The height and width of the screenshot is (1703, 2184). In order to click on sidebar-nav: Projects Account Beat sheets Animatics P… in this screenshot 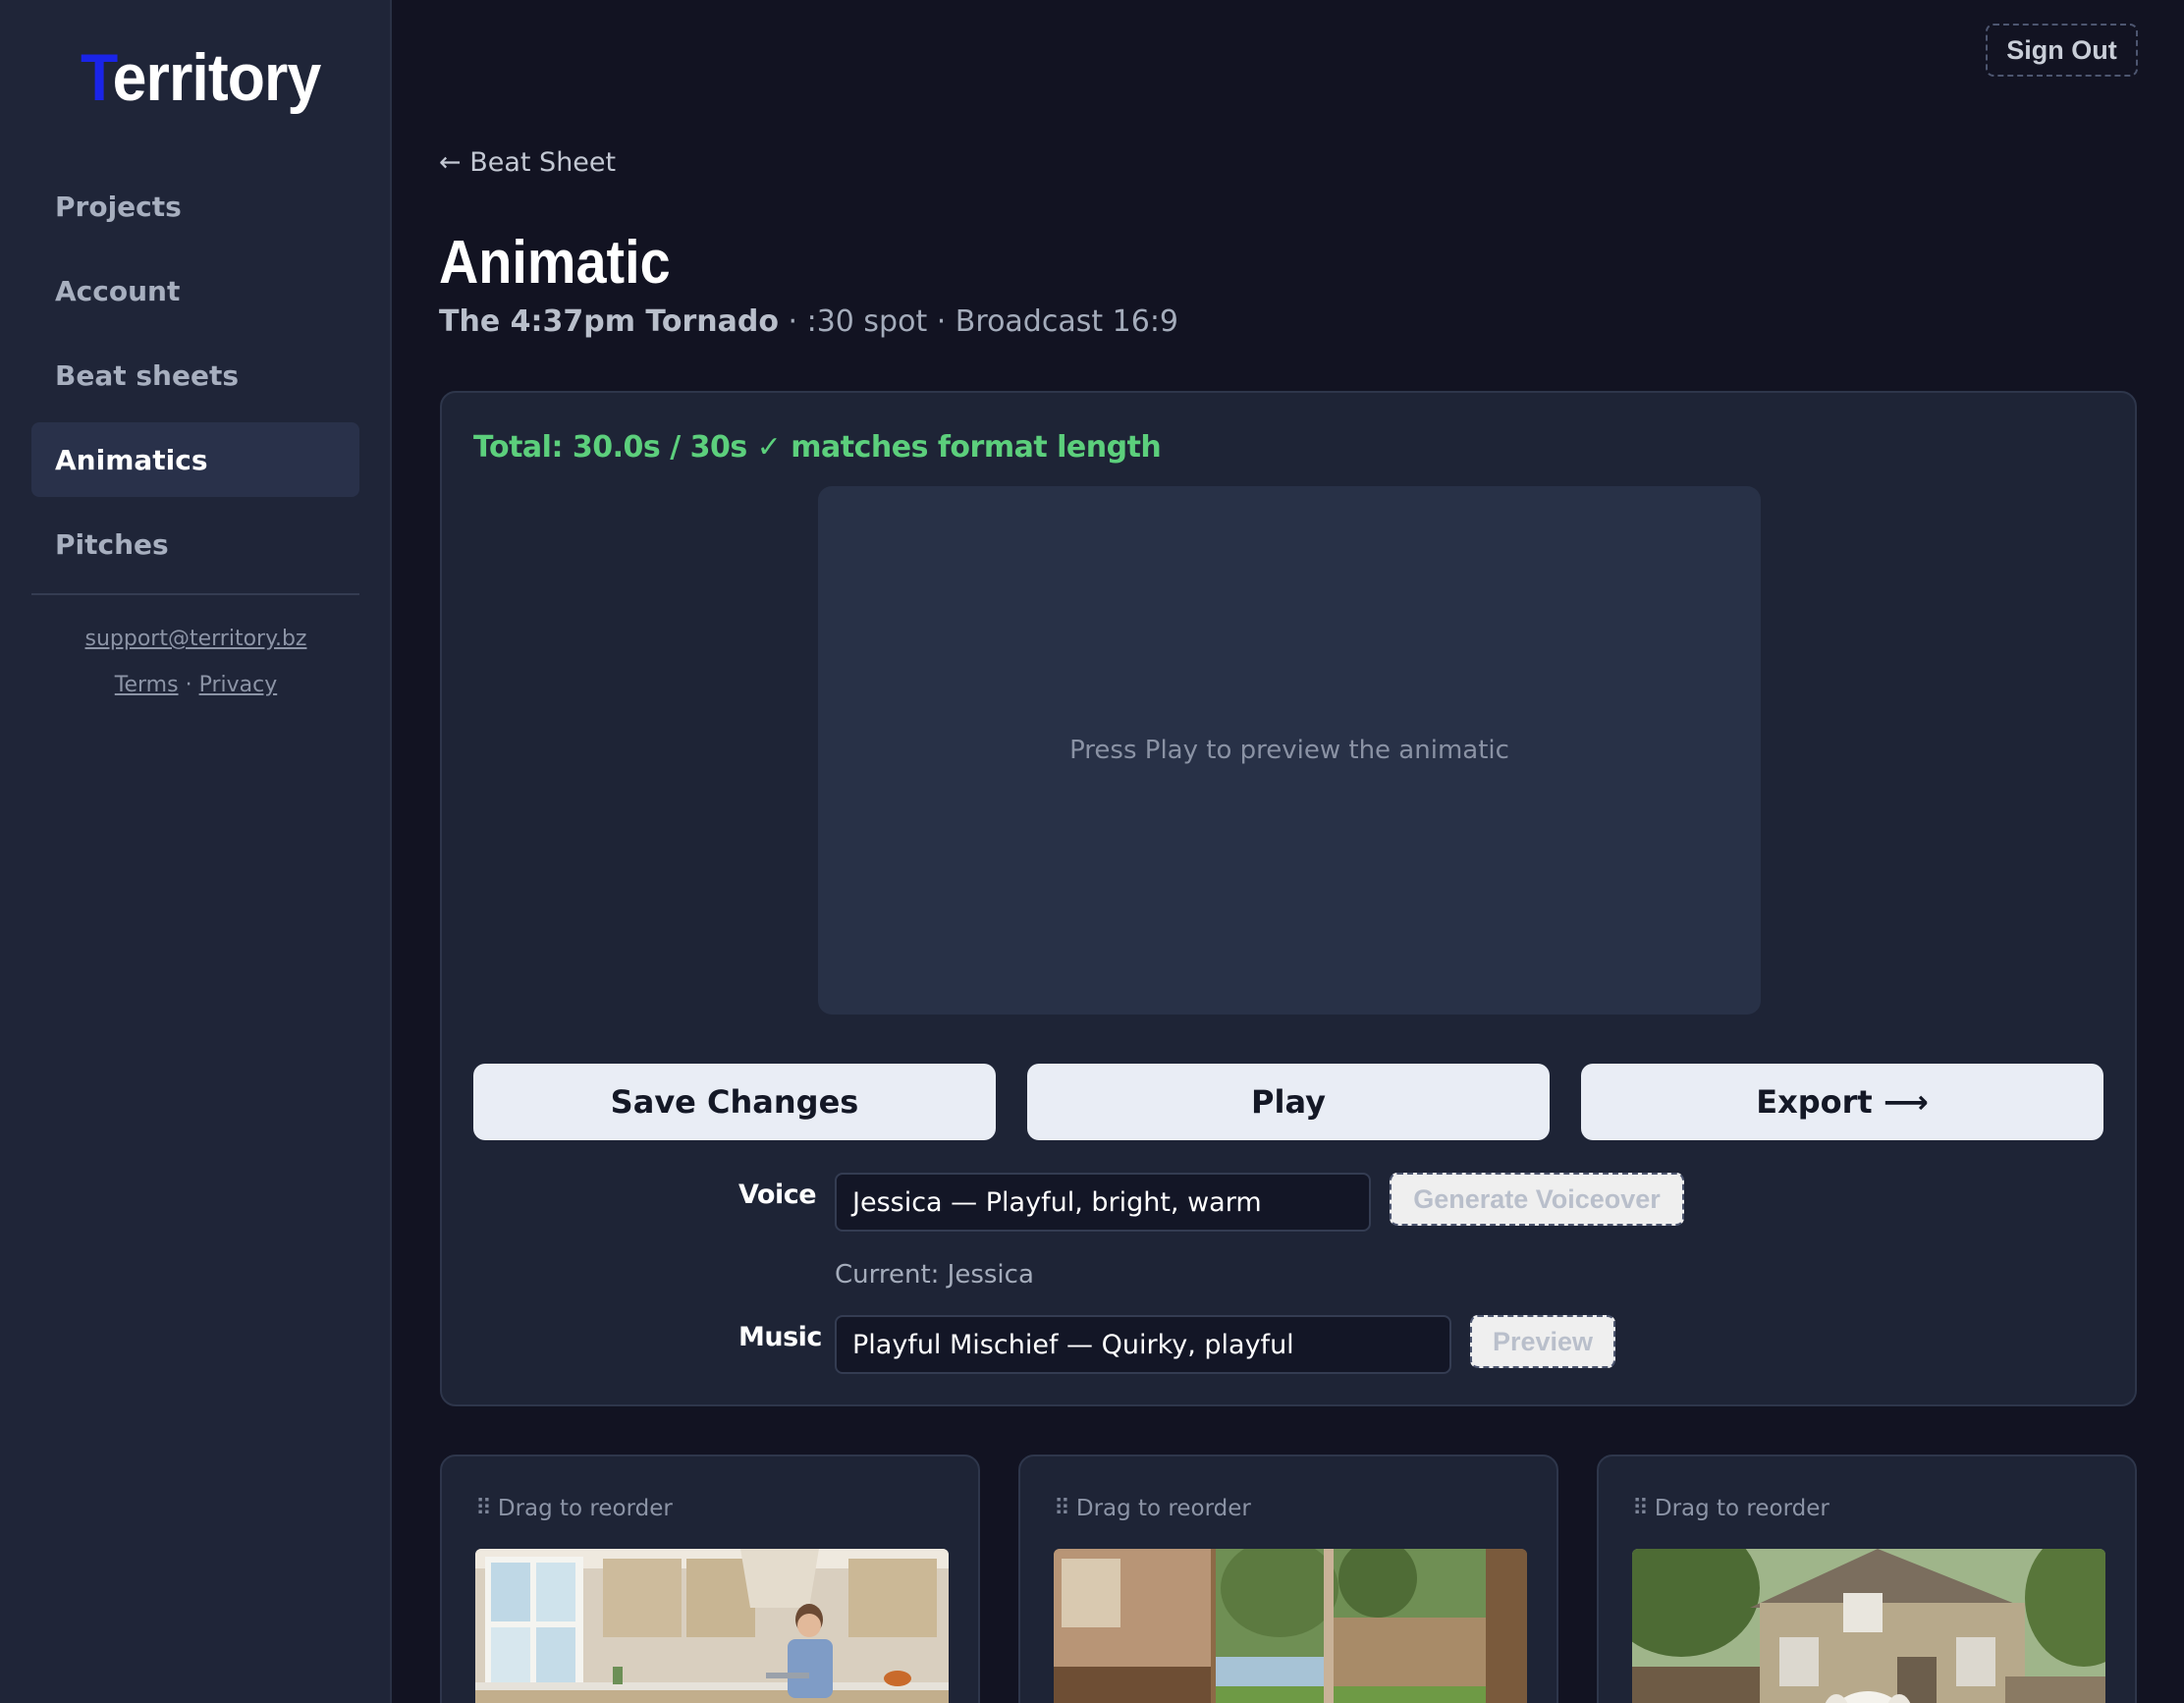, I will do `click(195, 380)`.